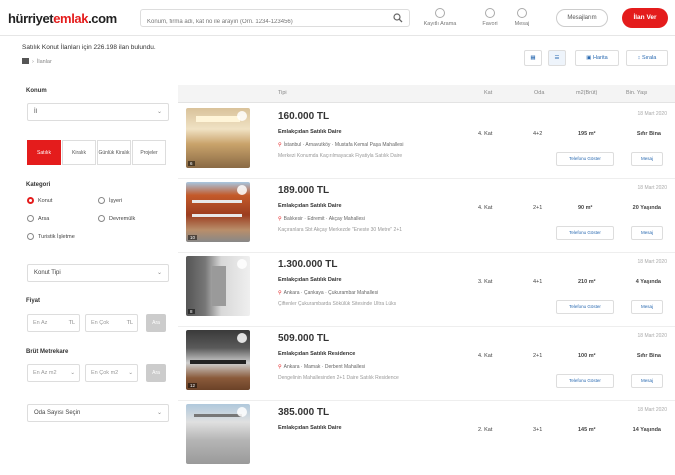  What do you see at coordinates (98, 413) in the screenshot?
I see `room-count-select: Oda Sayısı Seçin ⌄` at bounding box center [98, 413].